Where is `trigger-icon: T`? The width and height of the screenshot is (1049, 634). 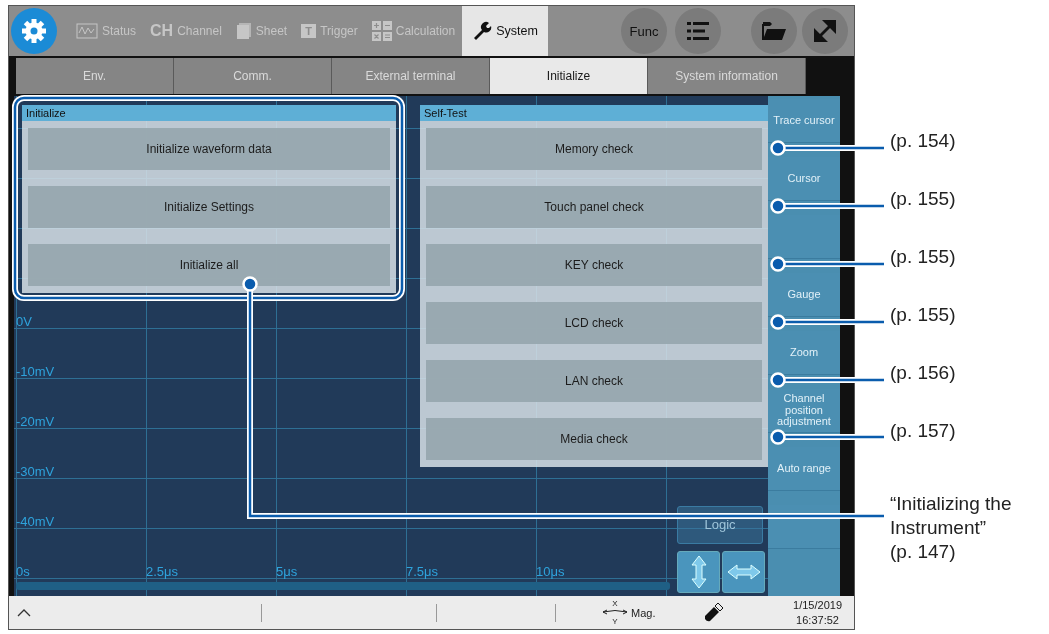 trigger-icon: T is located at coordinates (309, 31).